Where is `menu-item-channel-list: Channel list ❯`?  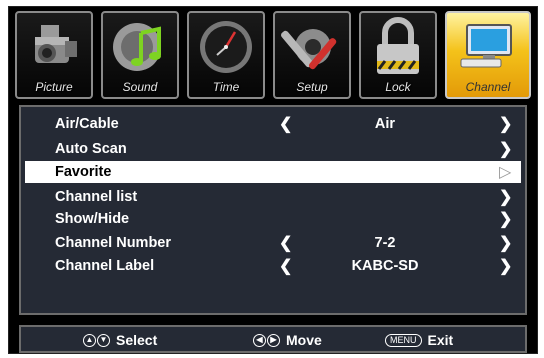
menu-item-channel-list: Channel list ❯ is located at coordinates (273, 197).